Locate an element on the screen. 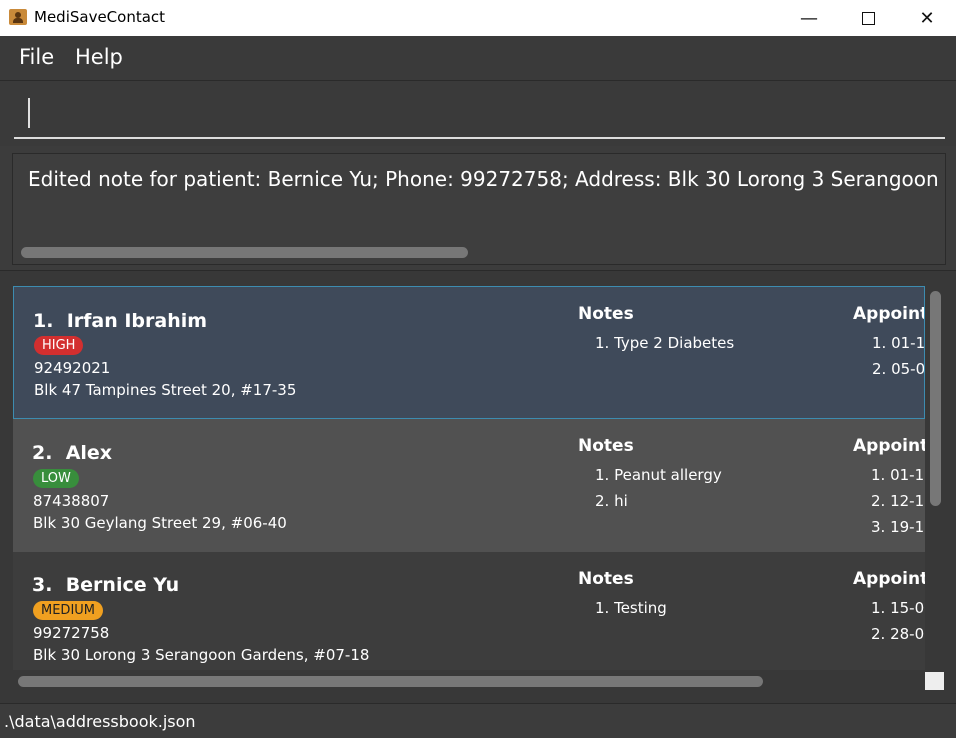 The image size is (956, 738). patient-name-line: 2. Alex is located at coordinates (72, 453).